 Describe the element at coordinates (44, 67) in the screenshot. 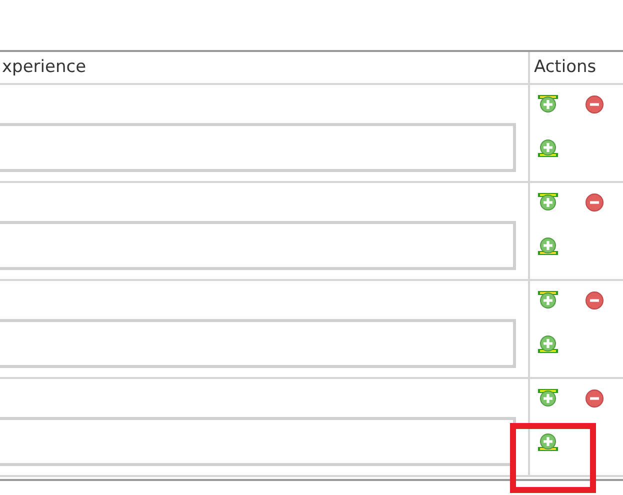

I see `column-header: xperience` at that location.